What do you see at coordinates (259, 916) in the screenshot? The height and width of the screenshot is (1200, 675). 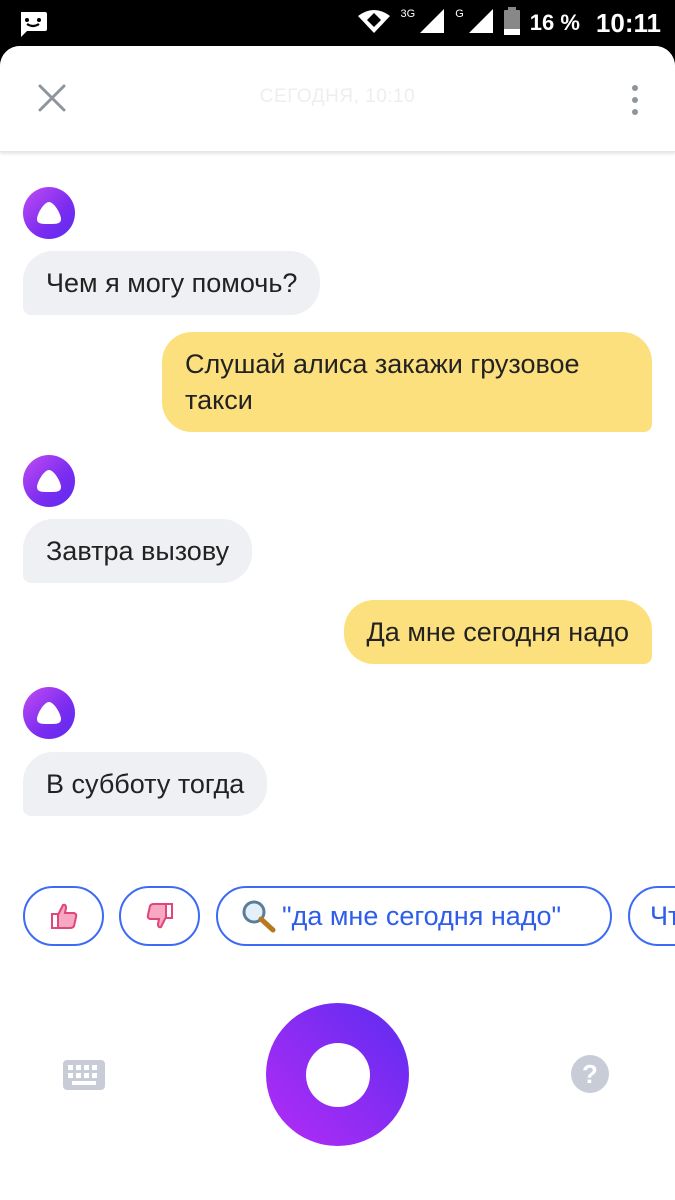 I see `search-icon` at bounding box center [259, 916].